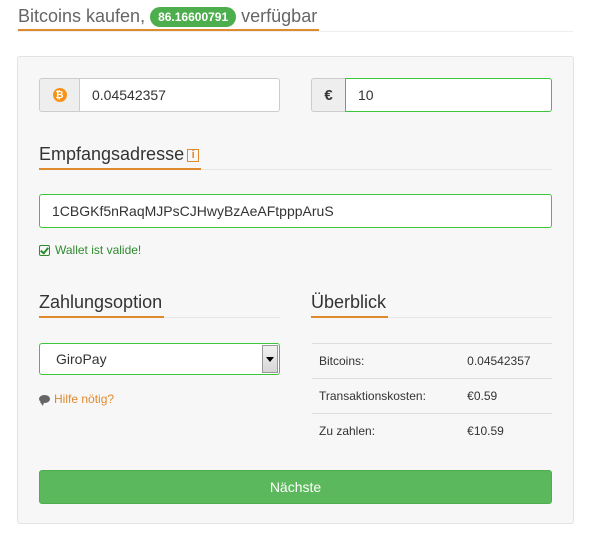  What do you see at coordinates (506, 431) in the screenshot?
I see `overview-value: €10.59` at bounding box center [506, 431].